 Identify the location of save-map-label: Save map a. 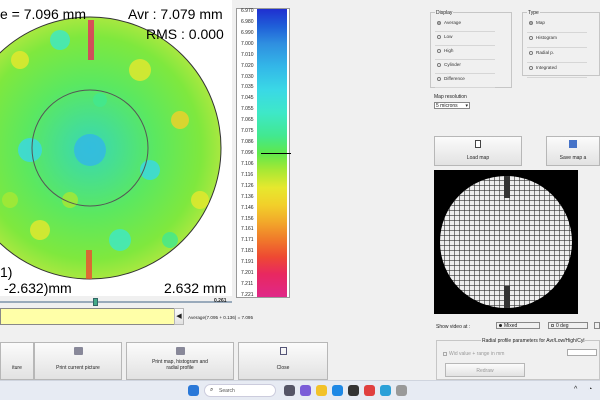
(573, 158).